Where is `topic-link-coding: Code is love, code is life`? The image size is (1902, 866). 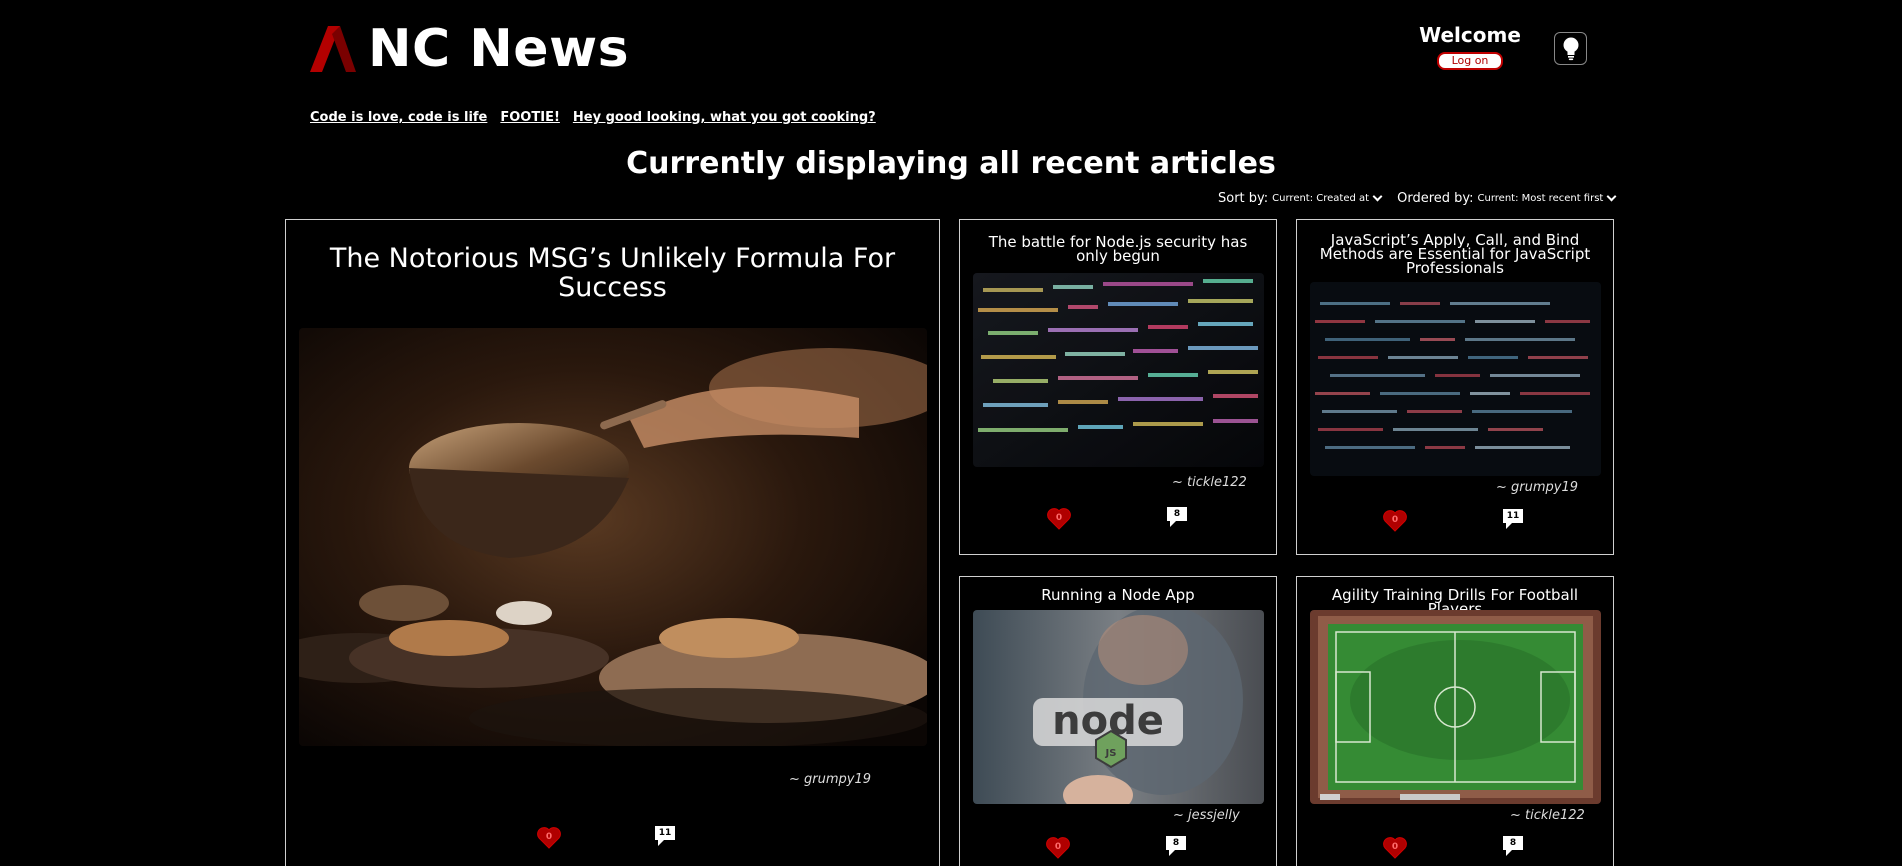
topic-link-coding: Code is love, code is life is located at coordinates (398, 117).